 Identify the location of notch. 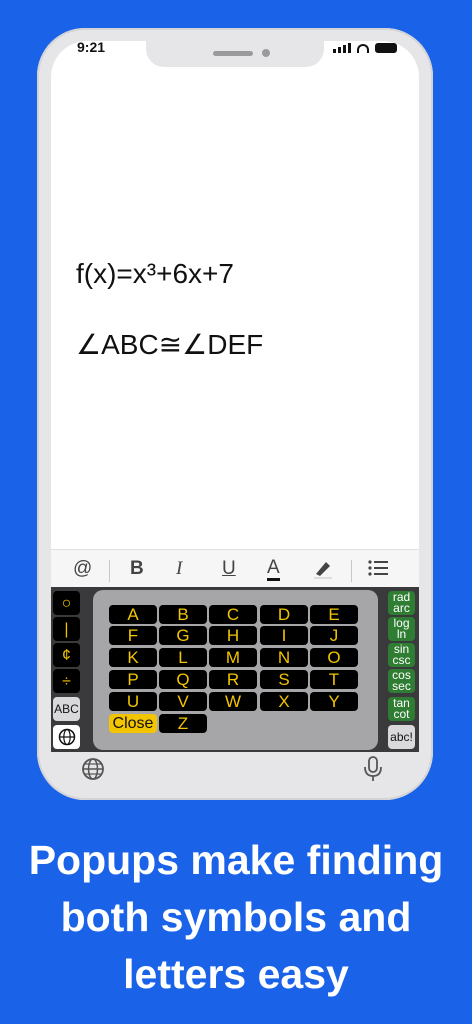
(235, 54).